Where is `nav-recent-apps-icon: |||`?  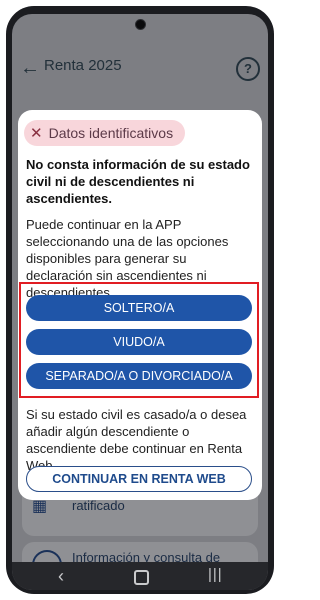
nav-recent-apps-icon: ||| is located at coordinates (215, 574).